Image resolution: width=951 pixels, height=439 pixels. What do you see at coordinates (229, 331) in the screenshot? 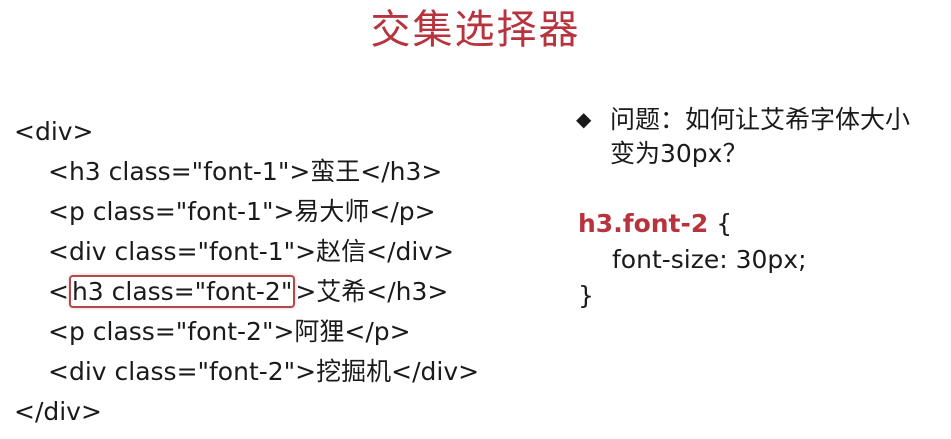
I see `code-line-5: <p class="font-2">阿狸</p>` at bounding box center [229, 331].